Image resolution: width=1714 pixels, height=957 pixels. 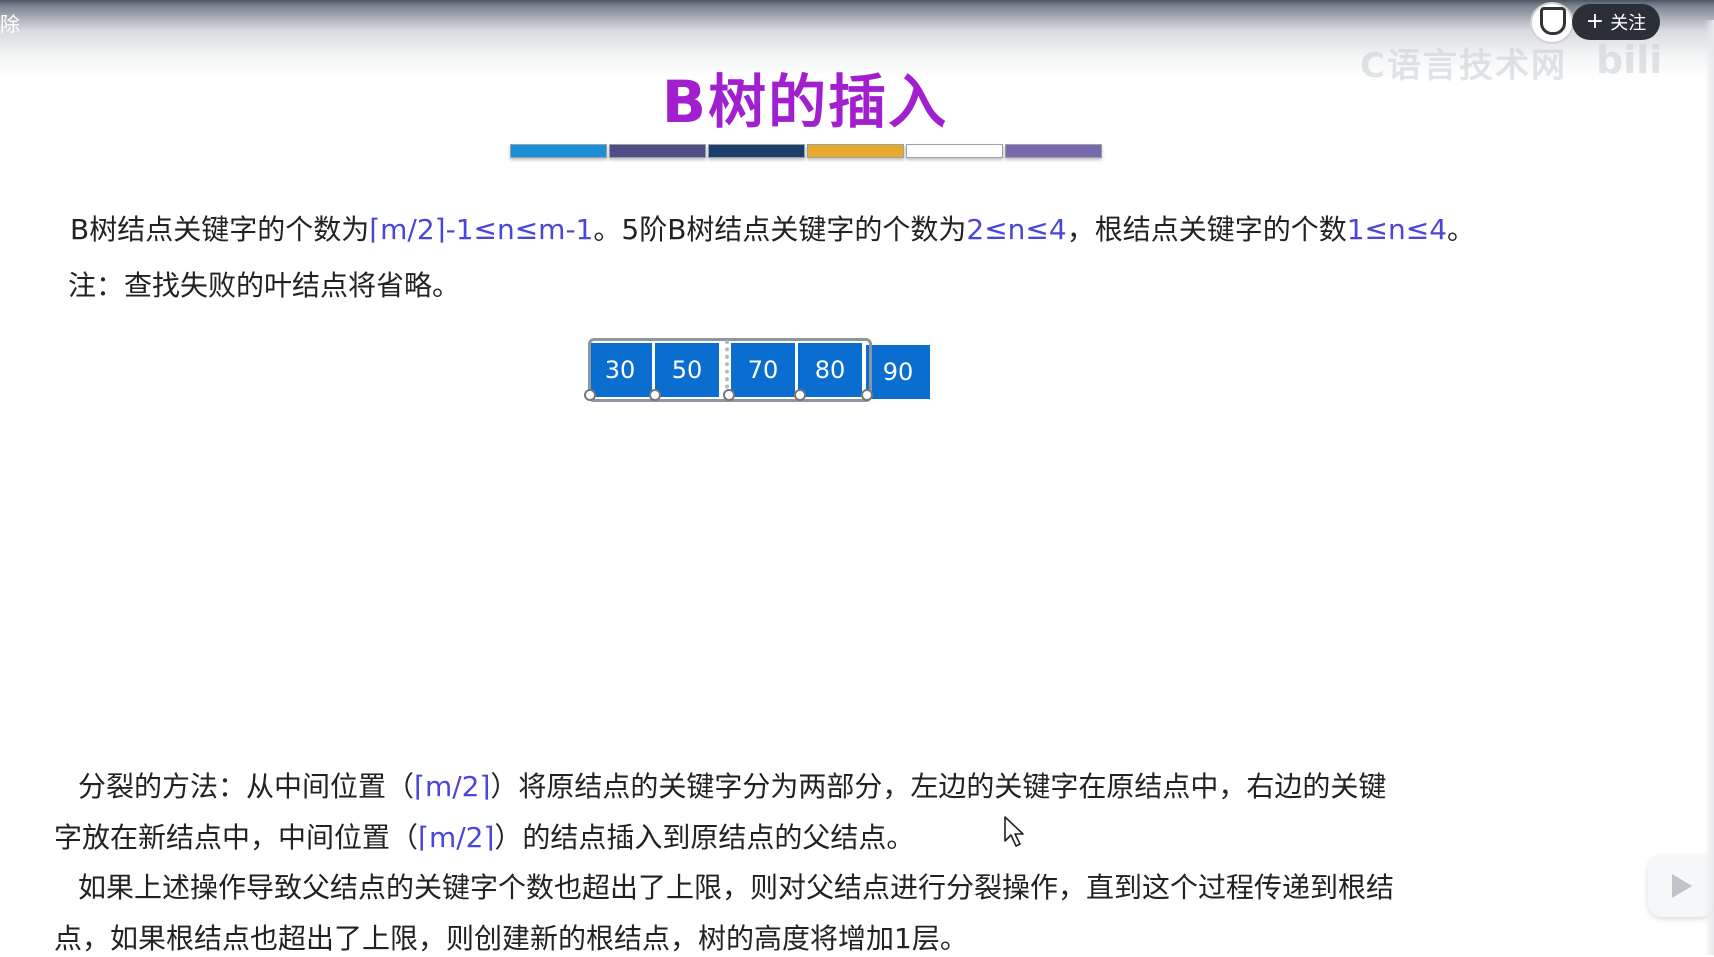 What do you see at coordinates (1461, 229) in the screenshot?
I see `rule-text-g: 。` at bounding box center [1461, 229].